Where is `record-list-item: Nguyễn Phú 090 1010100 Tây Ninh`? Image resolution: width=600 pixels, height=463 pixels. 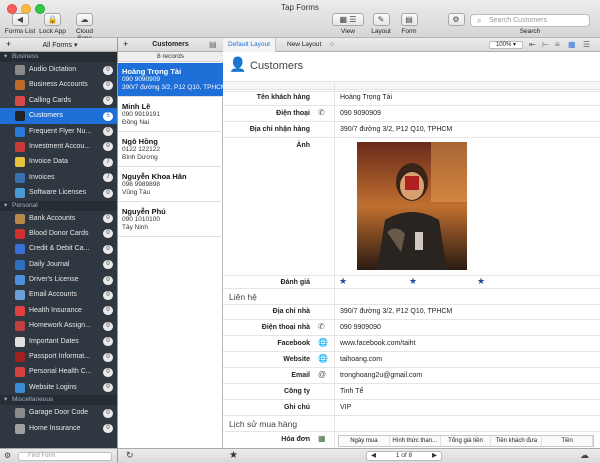
record-list-item: Nguyễn Phú 090 1010100 Tây Ninh is located at coordinates (170, 220).